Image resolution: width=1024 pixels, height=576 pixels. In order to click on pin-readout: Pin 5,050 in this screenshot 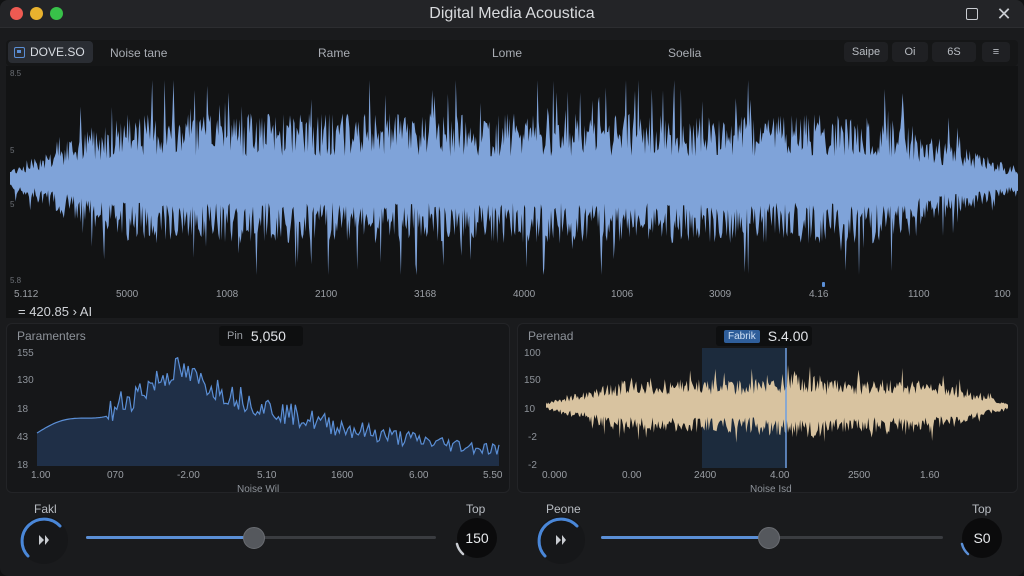, I will do `click(261, 336)`.